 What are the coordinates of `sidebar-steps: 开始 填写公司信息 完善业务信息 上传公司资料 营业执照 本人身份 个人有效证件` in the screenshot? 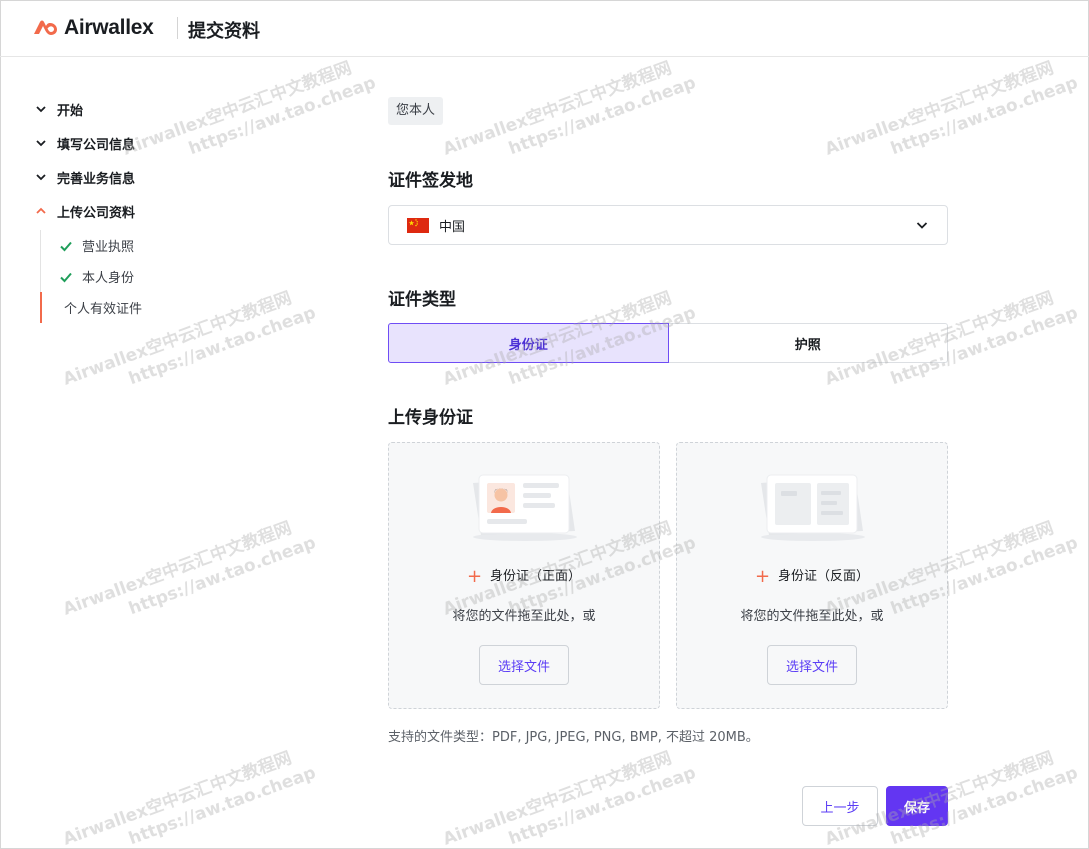 It's located at (164, 207).